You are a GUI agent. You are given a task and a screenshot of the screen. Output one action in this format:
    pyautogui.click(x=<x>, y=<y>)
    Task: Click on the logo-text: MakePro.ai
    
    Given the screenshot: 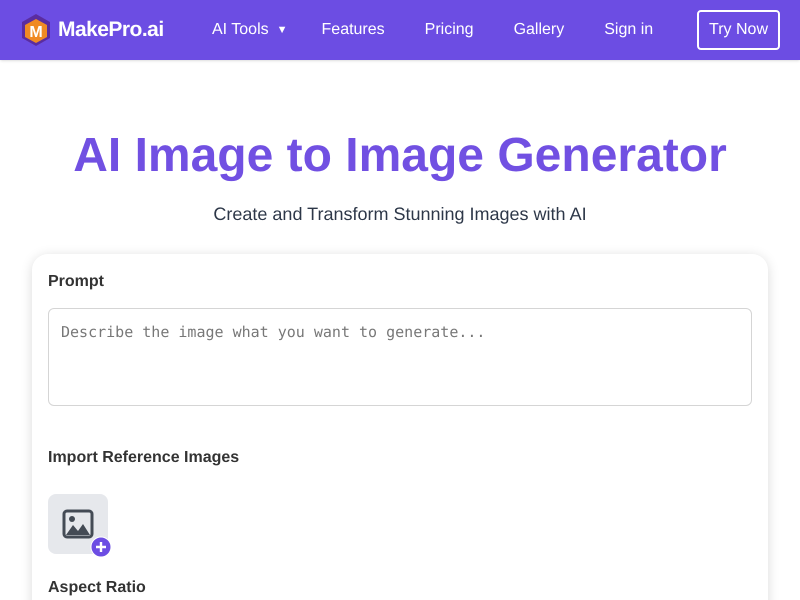 What is the action you would take?
    pyautogui.click(x=111, y=30)
    